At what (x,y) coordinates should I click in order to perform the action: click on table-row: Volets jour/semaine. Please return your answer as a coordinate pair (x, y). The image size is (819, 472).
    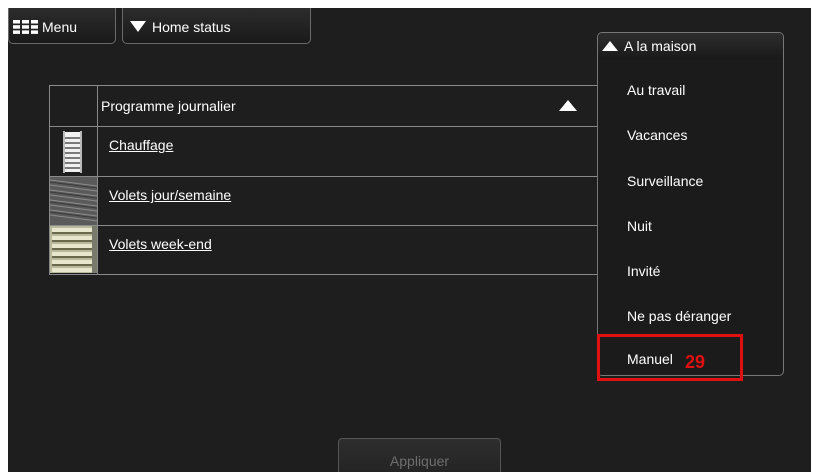
    Looking at the image, I should click on (328, 201).